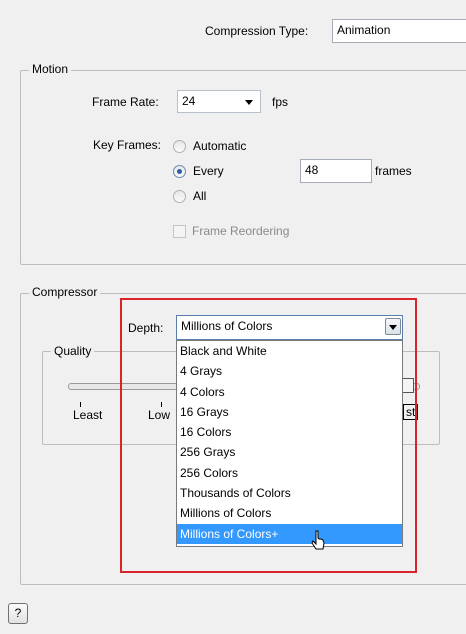  Describe the element at coordinates (364, 30) in the screenshot. I see `compression-type-value: Animation` at that location.